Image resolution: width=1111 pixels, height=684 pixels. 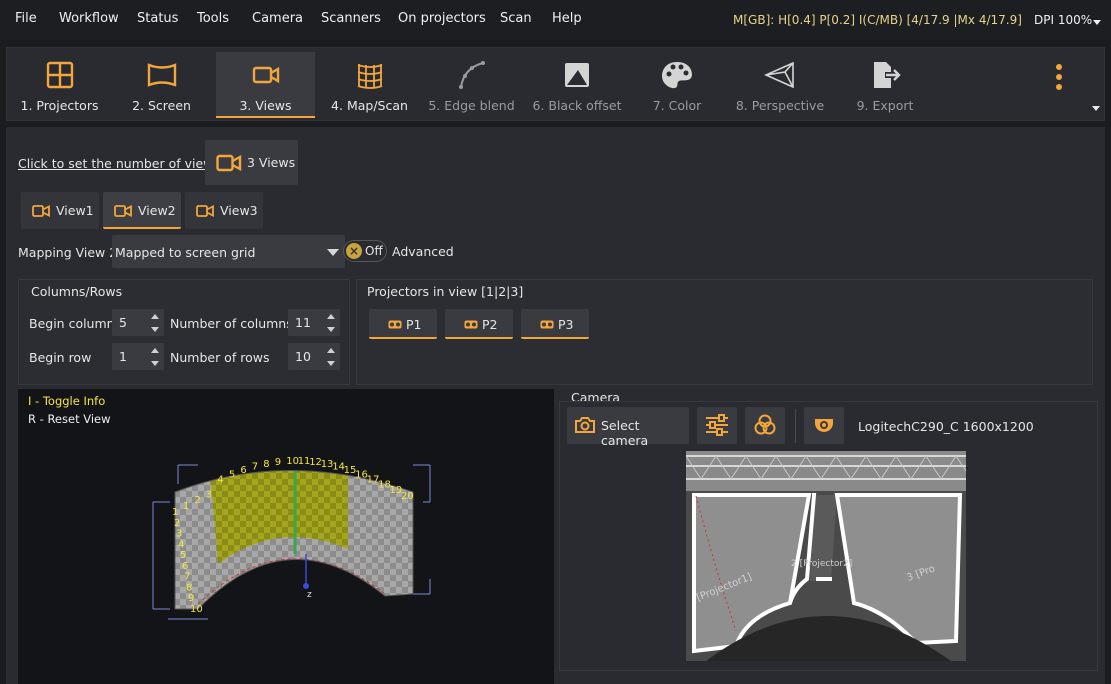 What do you see at coordinates (196, 609) in the screenshot?
I see `grid-row-label: 10` at bounding box center [196, 609].